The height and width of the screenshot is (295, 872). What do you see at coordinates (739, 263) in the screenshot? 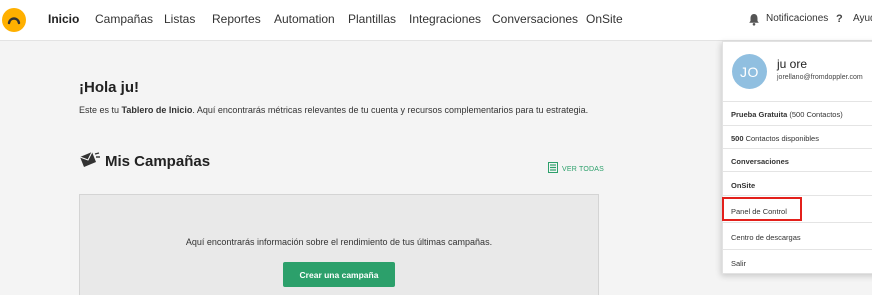
I see `logout-label: Salir` at bounding box center [739, 263].